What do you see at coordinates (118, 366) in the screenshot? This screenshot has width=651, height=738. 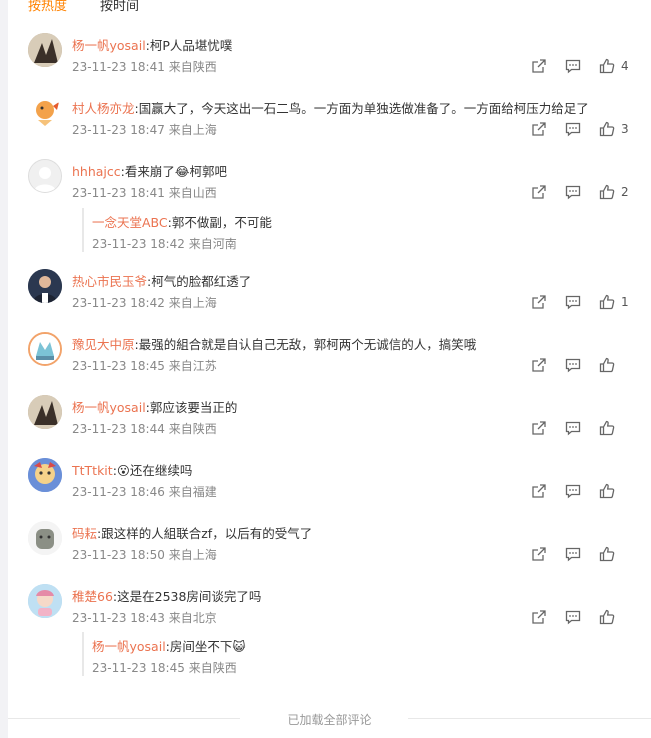 I see `timestamp: 23-11-23 18:45` at bounding box center [118, 366].